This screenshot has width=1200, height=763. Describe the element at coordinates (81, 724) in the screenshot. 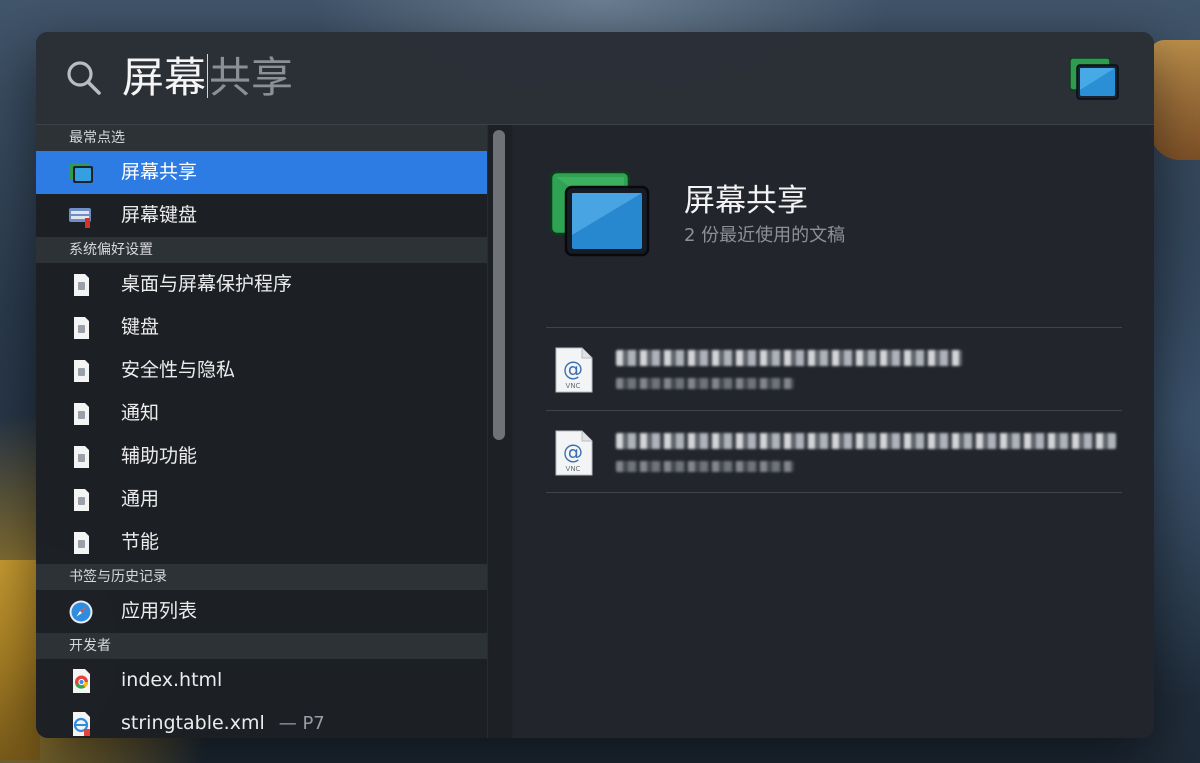

I see `xml-file-icon` at that location.